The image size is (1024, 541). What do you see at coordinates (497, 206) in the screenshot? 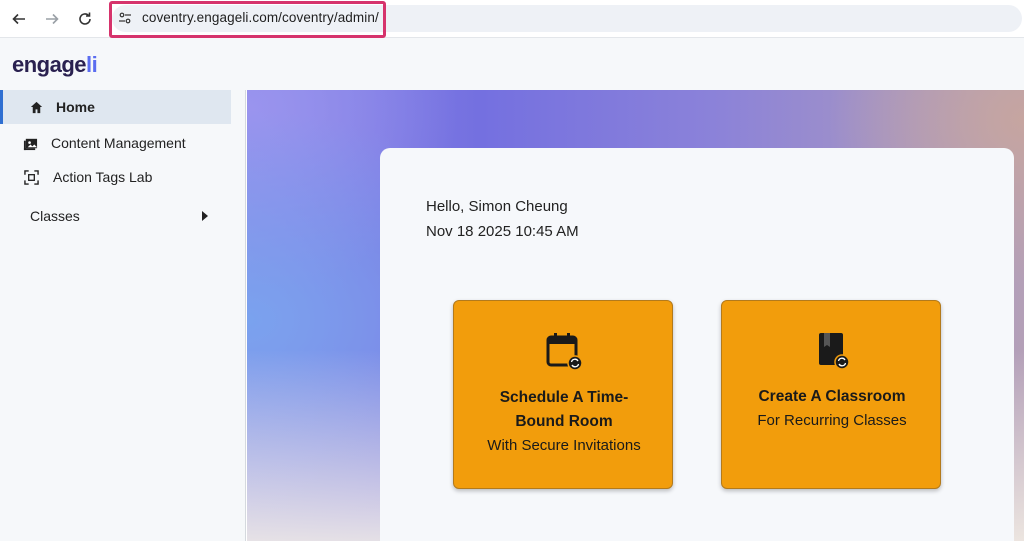
I see `greeting-text: Hello, Simon Cheung` at bounding box center [497, 206].